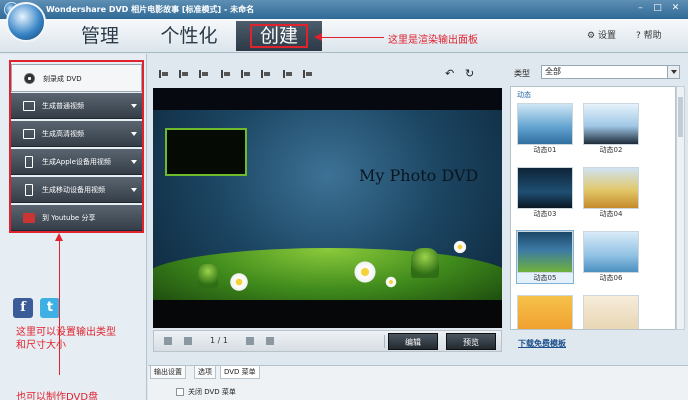 Image resolution: width=688 pixels, height=400 pixels. Describe the element at coordinates (168, 341) in the screenshot. I see `first-page-icon` at that location.